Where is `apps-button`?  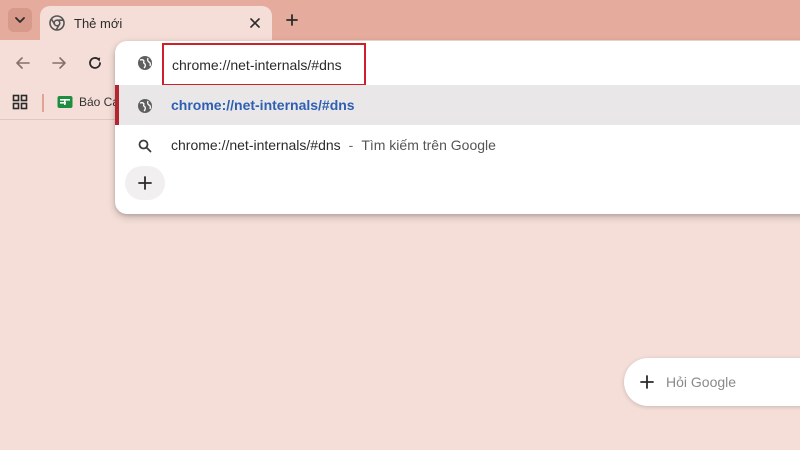 apps-button is located at coordinates (20, 104).